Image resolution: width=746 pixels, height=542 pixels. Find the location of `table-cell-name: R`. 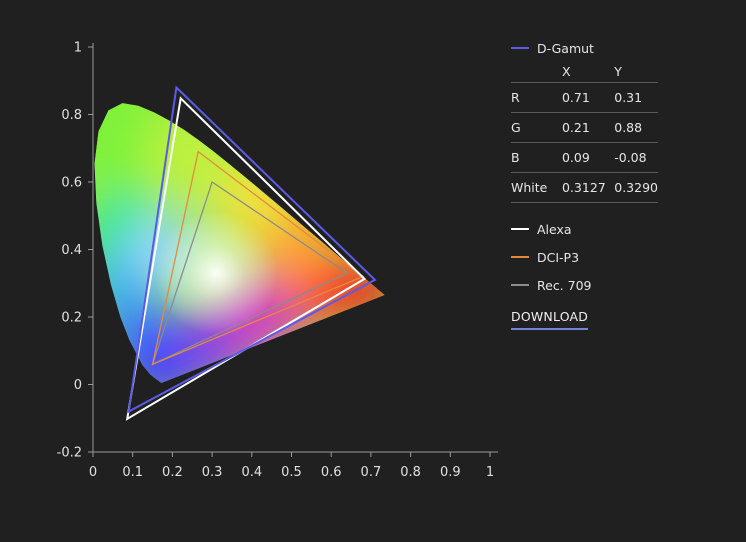

table-cell-name: R is located at coordinates (536, 97).